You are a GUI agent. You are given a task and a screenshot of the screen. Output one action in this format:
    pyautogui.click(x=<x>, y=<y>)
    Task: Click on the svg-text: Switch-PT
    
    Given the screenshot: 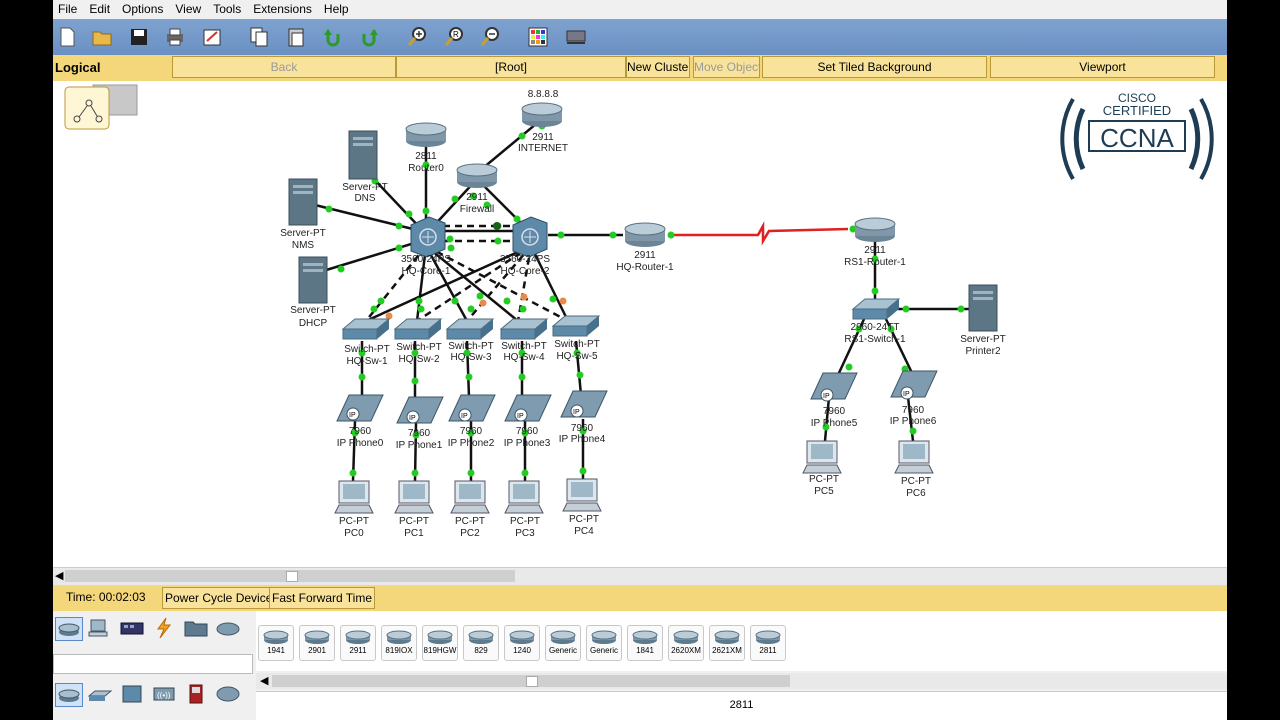 What is the action you would take?
    pyautogui.click(x=577, y=344)
    